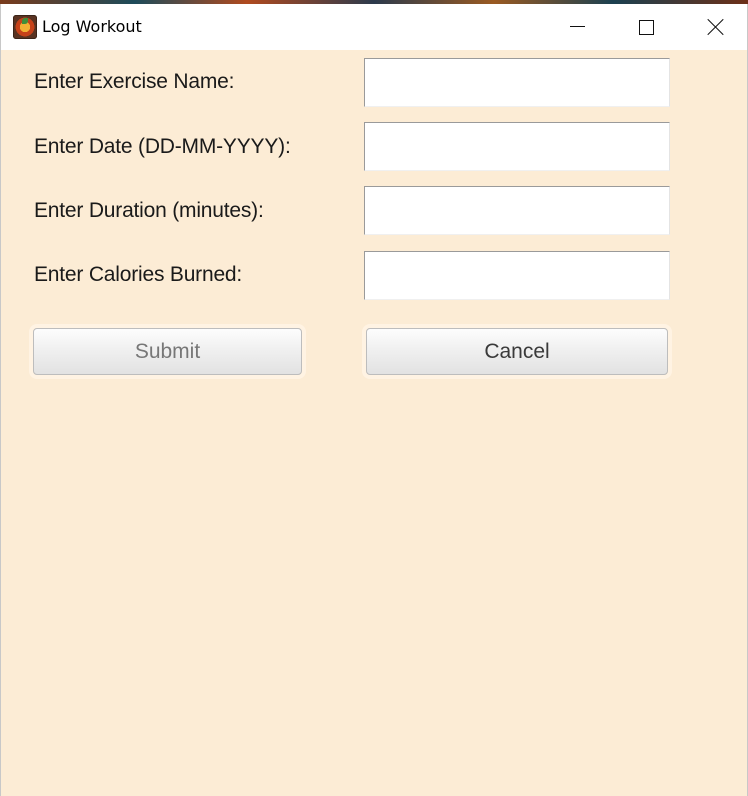 This screenshot has height=796, width=748. I want to click on app-icon, so click(25, 27).